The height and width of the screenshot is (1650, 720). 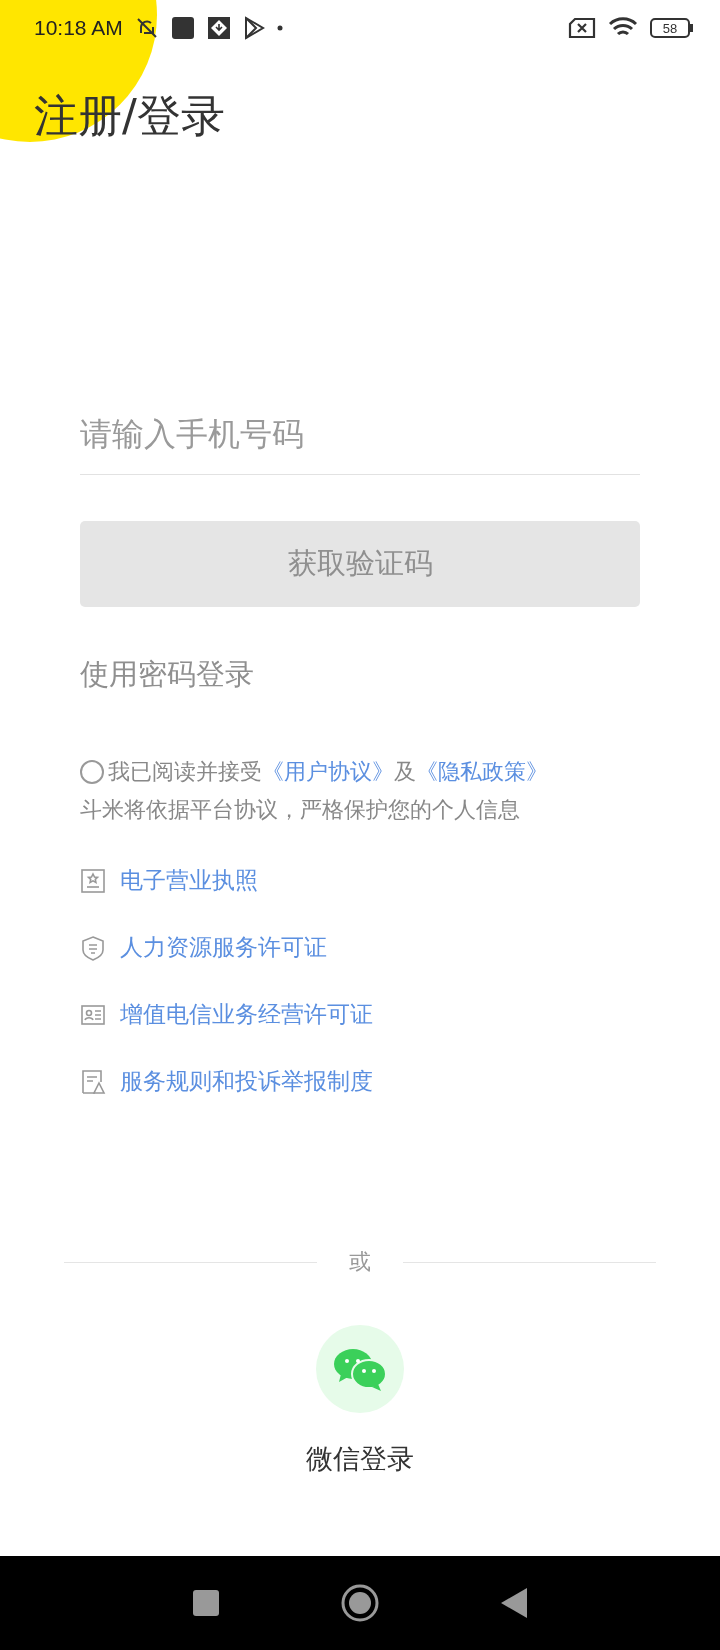 What do you see at coordinates (246, 1014) in the screenshot?
I see `license-link: 增值电信业务经营许可证` at bounding box center [246, 1014].